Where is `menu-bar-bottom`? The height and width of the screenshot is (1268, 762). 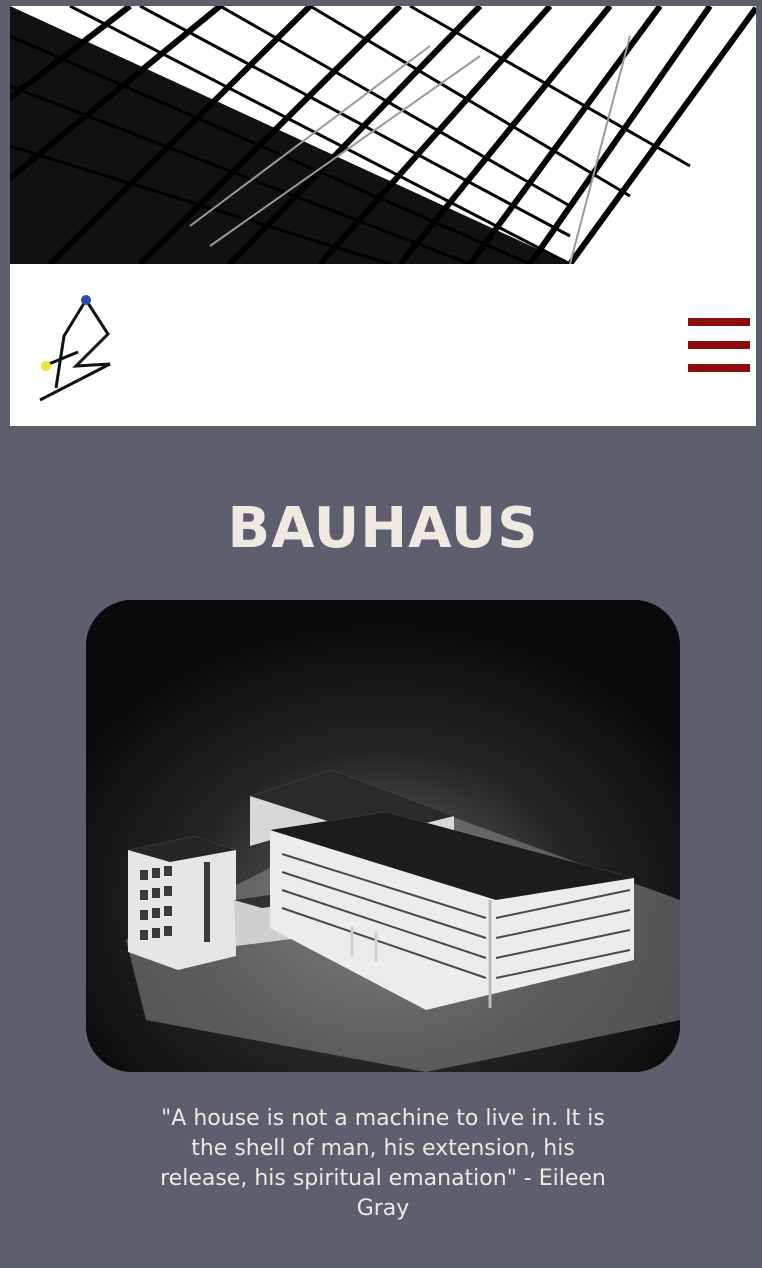
menu-bar-bottom is located at coordinates (719, 368).